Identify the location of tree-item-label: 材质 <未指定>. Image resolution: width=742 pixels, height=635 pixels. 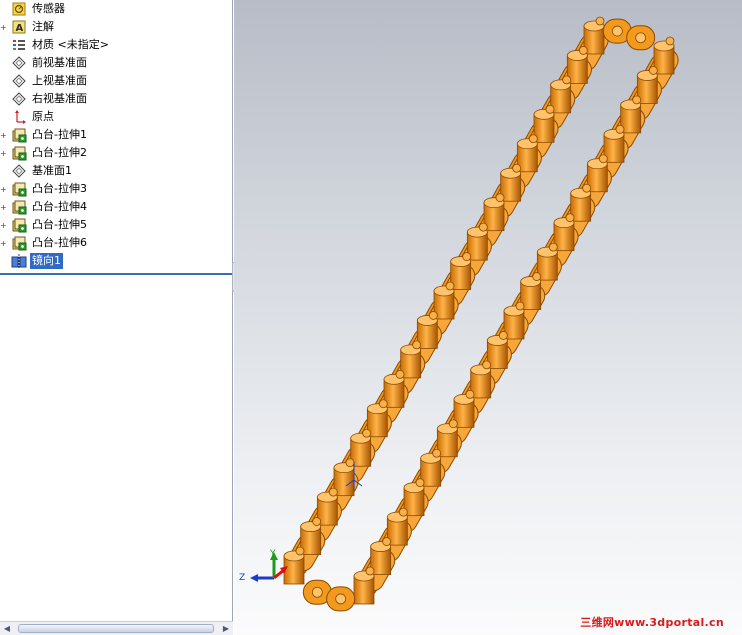
(70, 44).